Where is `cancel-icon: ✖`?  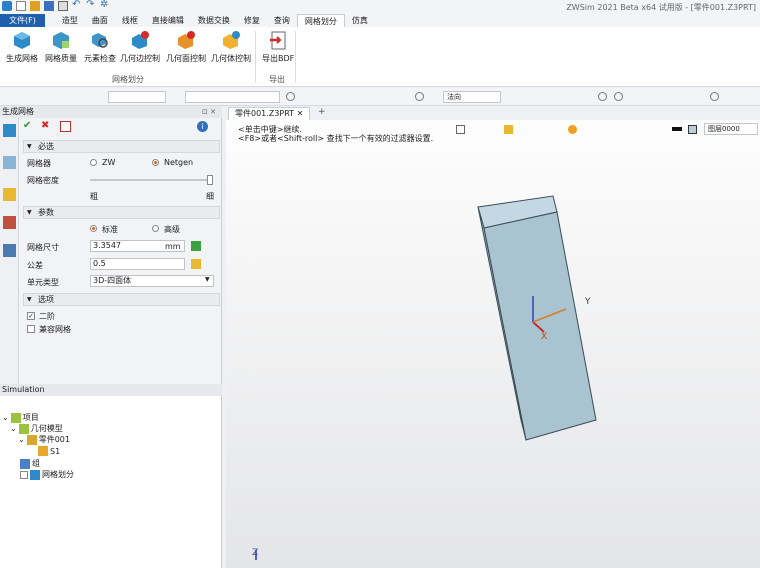
cancel-icon: ✖ is located at coordinates (46, 126).